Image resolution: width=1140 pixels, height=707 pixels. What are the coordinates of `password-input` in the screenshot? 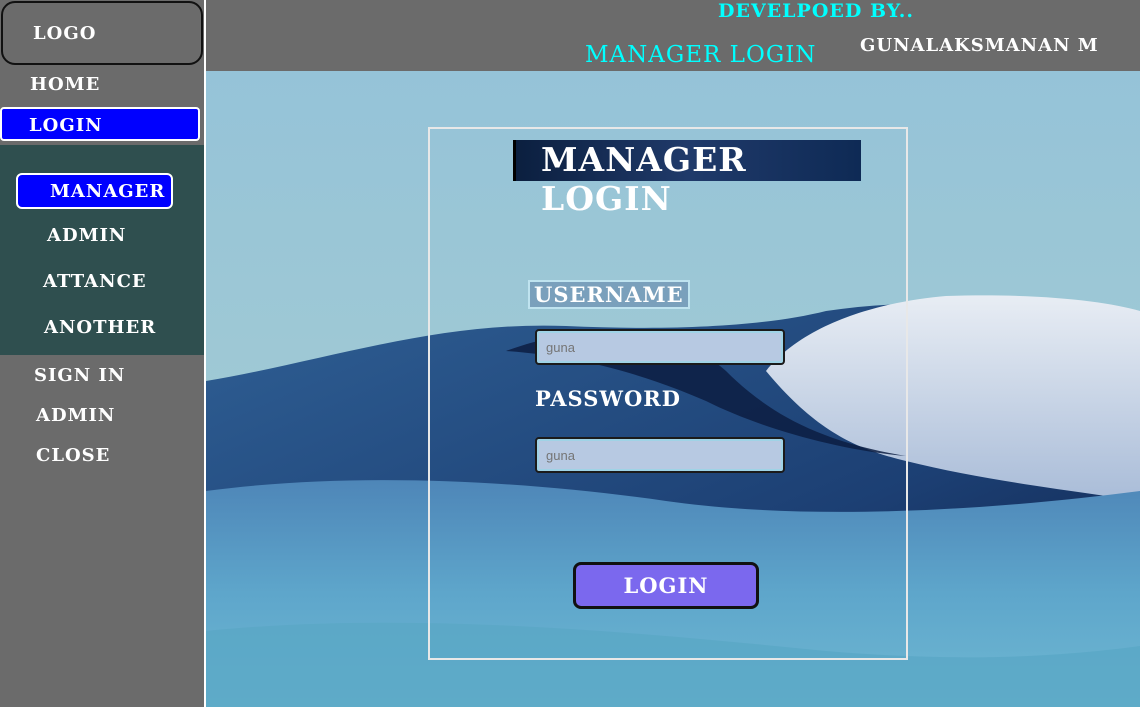 It's located at (660, 455).